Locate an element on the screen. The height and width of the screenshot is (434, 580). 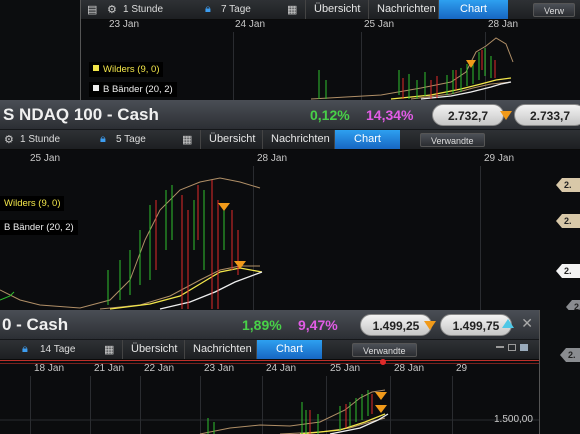
price-tag: 2. is located at coordinates (570, 355).